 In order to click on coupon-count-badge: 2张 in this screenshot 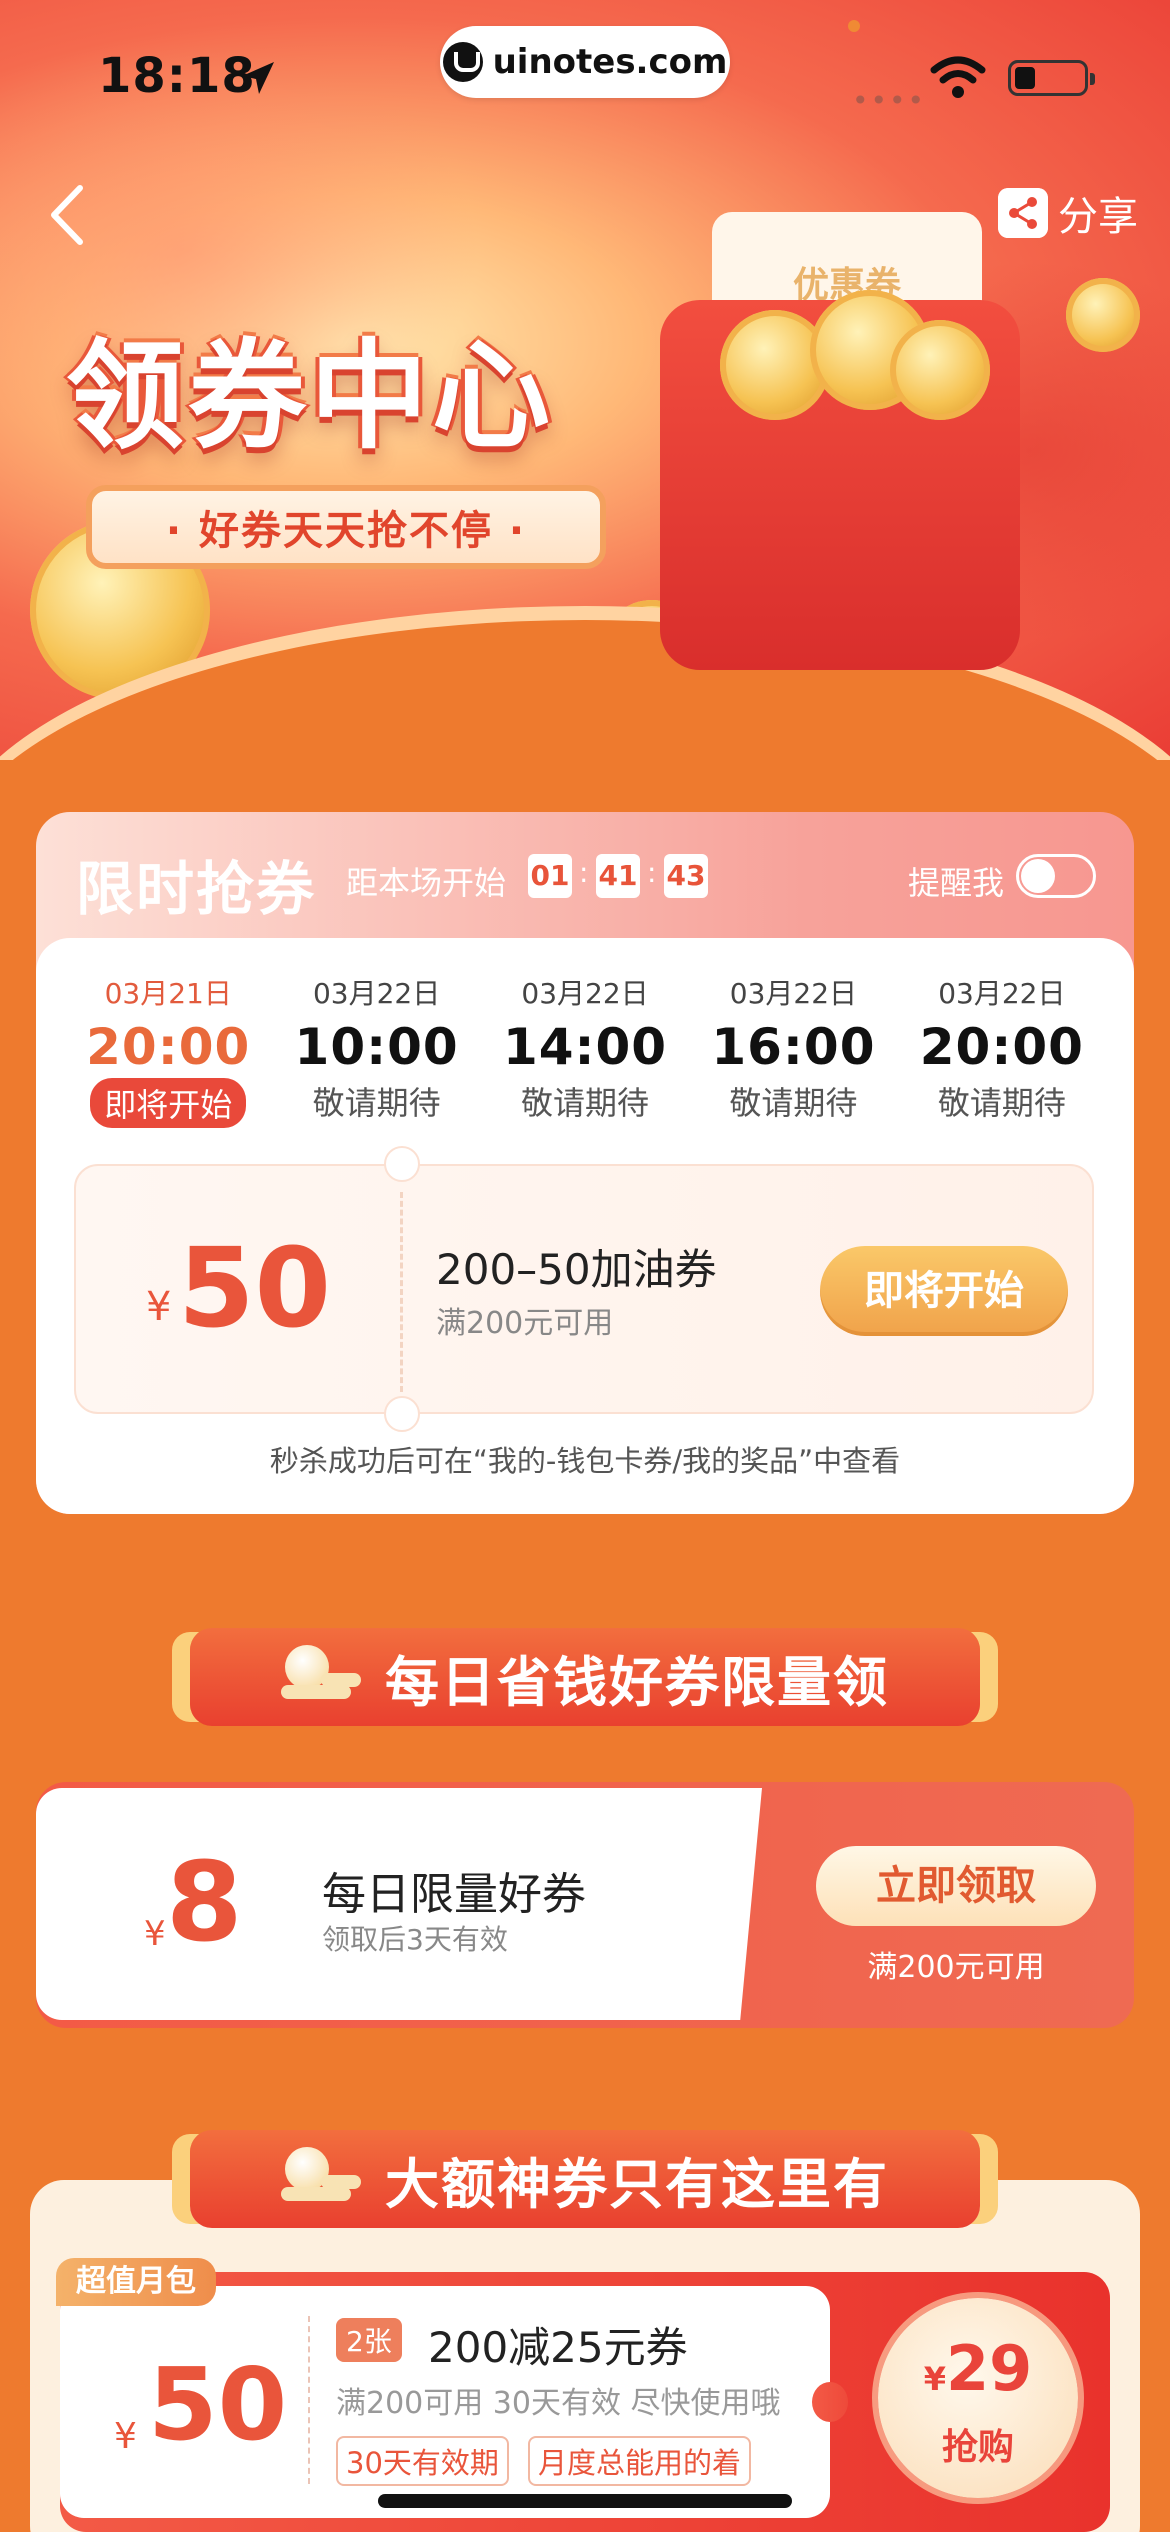, I will do `click(369, 2340)`.